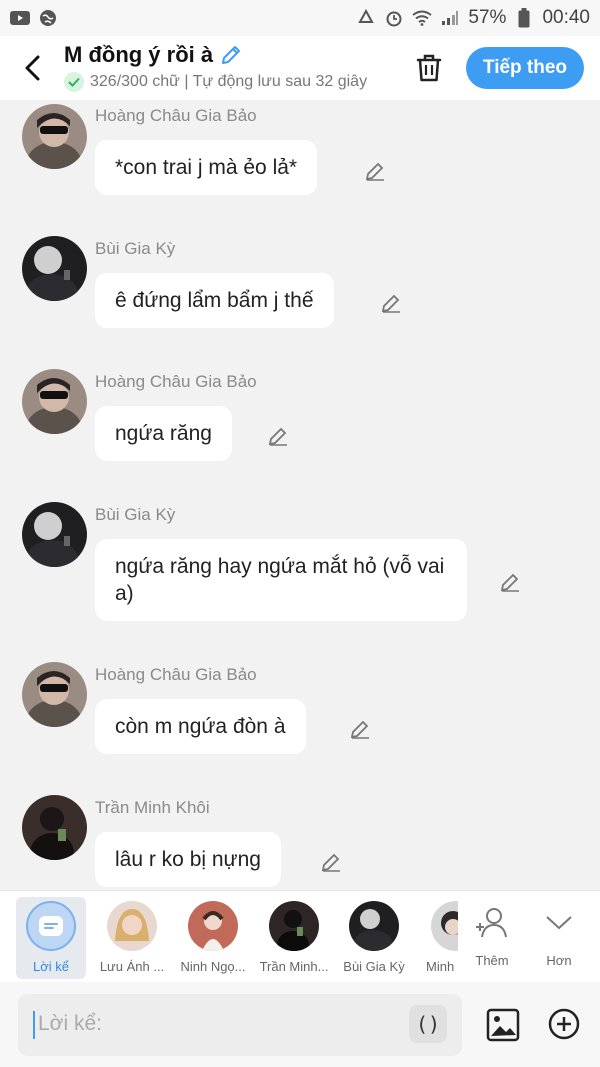  Describe the element at coordinates (20, 18) in the screenshot. I see `youtube-icon` at that location.